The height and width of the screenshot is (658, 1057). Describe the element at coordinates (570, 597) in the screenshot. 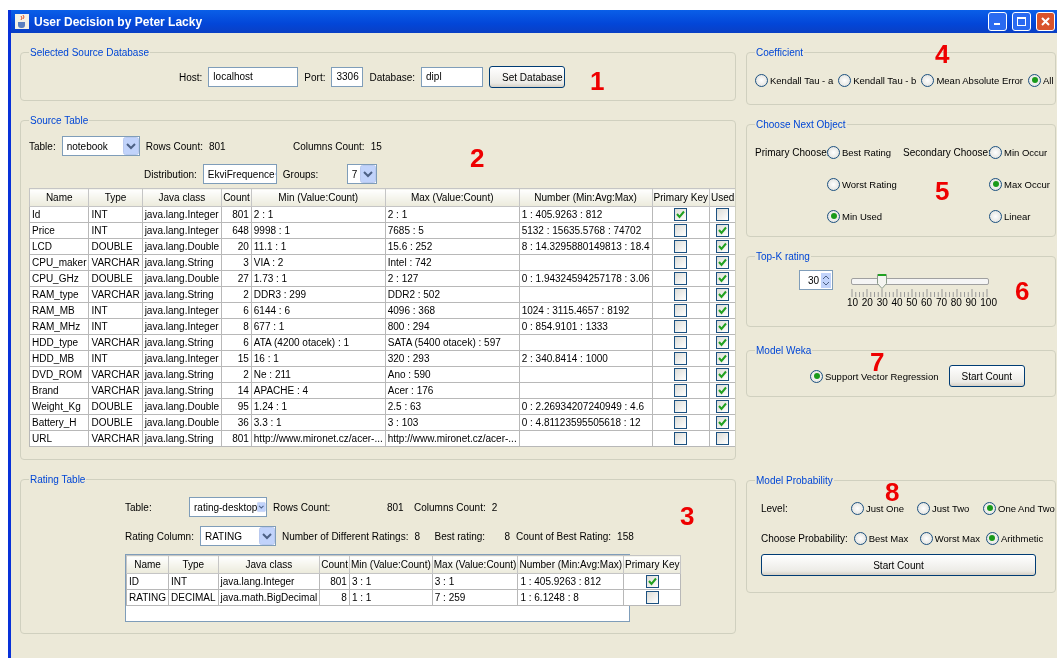

I see `table-cell: 1 : 6.1248 : 8` at that location.